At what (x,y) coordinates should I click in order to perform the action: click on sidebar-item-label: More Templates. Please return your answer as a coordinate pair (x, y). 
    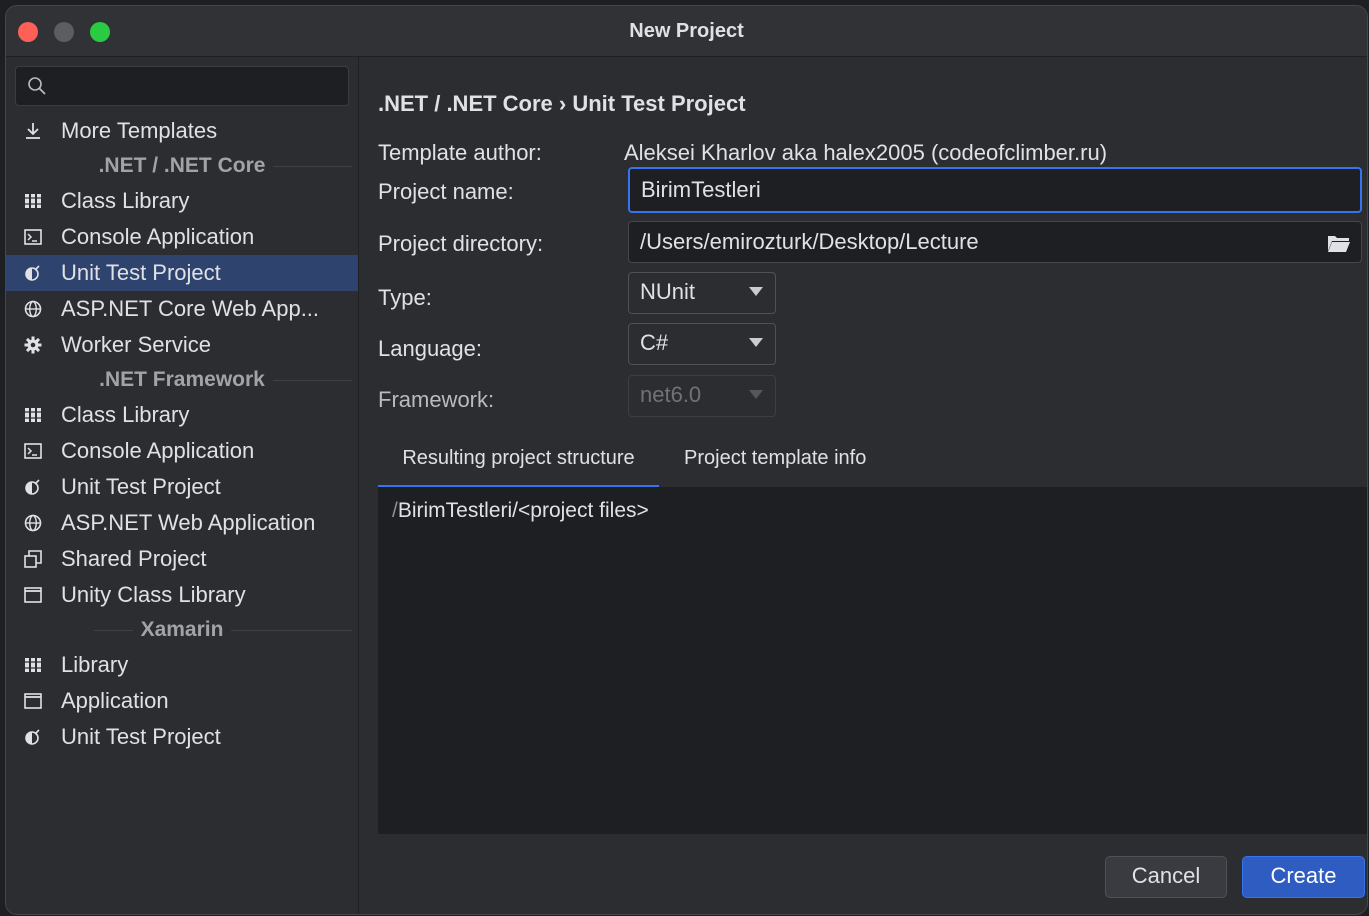
    Looking at the image, I should click on (139, 130).